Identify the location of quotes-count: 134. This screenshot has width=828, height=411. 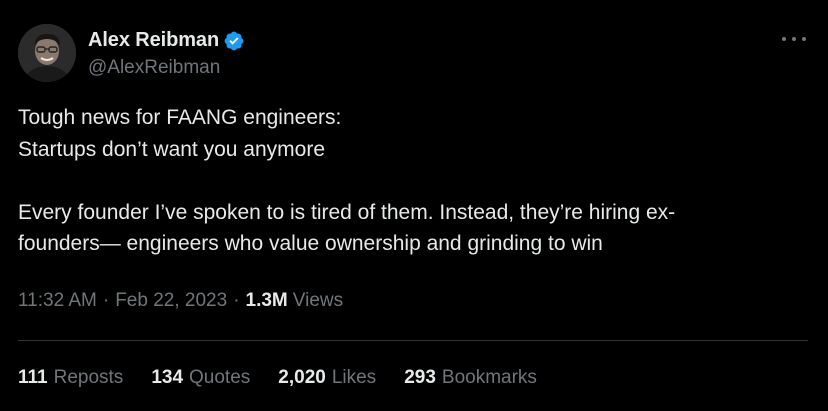
(167, 377).